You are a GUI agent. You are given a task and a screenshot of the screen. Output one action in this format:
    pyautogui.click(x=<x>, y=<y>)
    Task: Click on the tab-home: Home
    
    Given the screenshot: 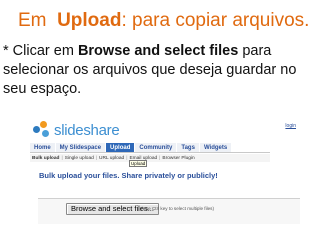 What is the action you would take?
    pyautogui.click(x=43, y=147)
    